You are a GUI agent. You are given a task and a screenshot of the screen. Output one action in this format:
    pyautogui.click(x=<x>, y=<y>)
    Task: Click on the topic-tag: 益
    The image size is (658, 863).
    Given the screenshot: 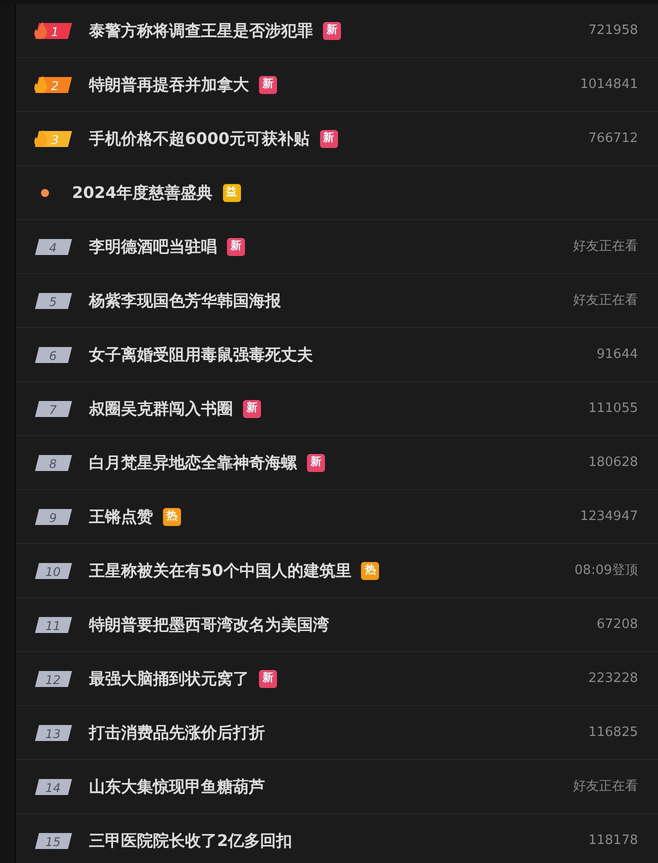 What is the action you would take?
    pyautogui.click(x=231, y=193)
    